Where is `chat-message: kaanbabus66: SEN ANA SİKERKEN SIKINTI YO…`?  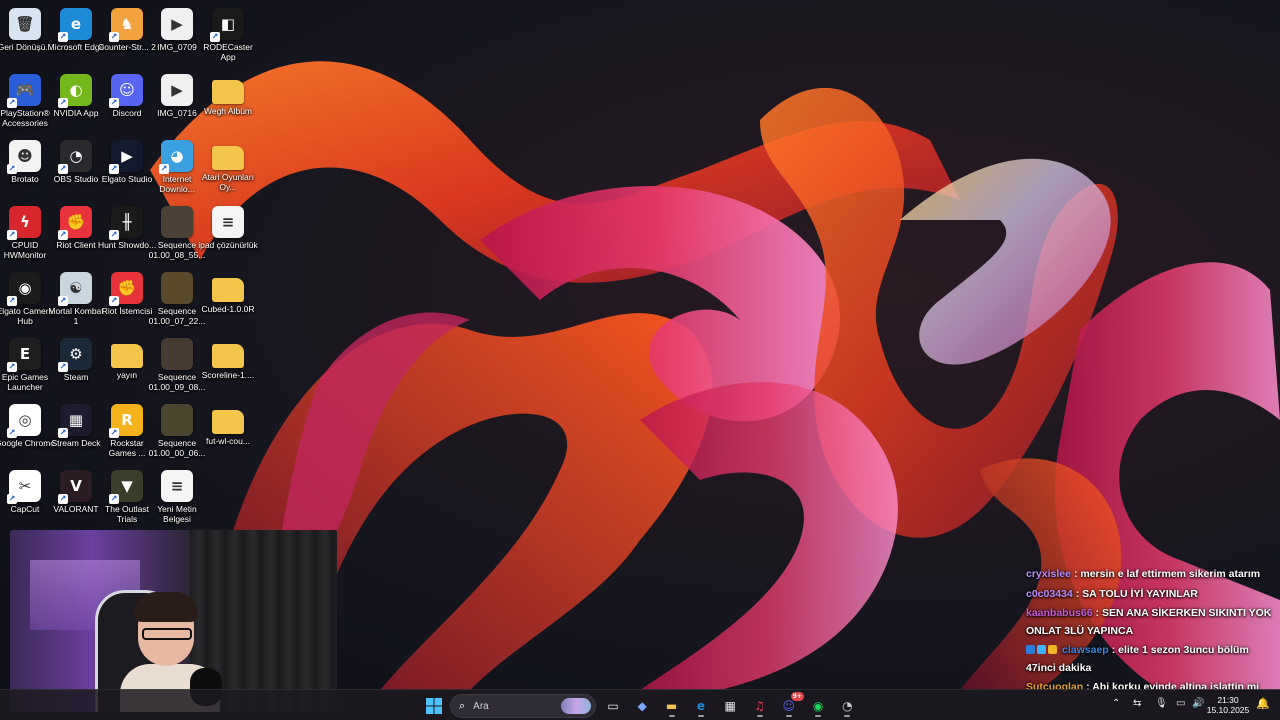 chat-message: kaanbabus66: SEN ANA SİKERKEN SIKINTI YO… is located at coordinates (1151, 622).